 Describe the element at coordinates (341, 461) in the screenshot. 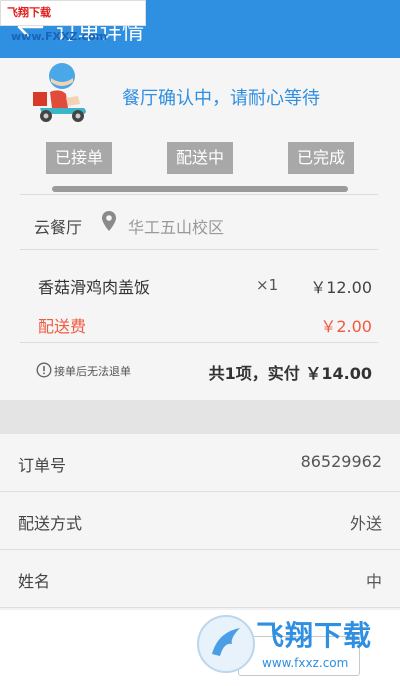

I see `order-number-value: 86529962` at that location.